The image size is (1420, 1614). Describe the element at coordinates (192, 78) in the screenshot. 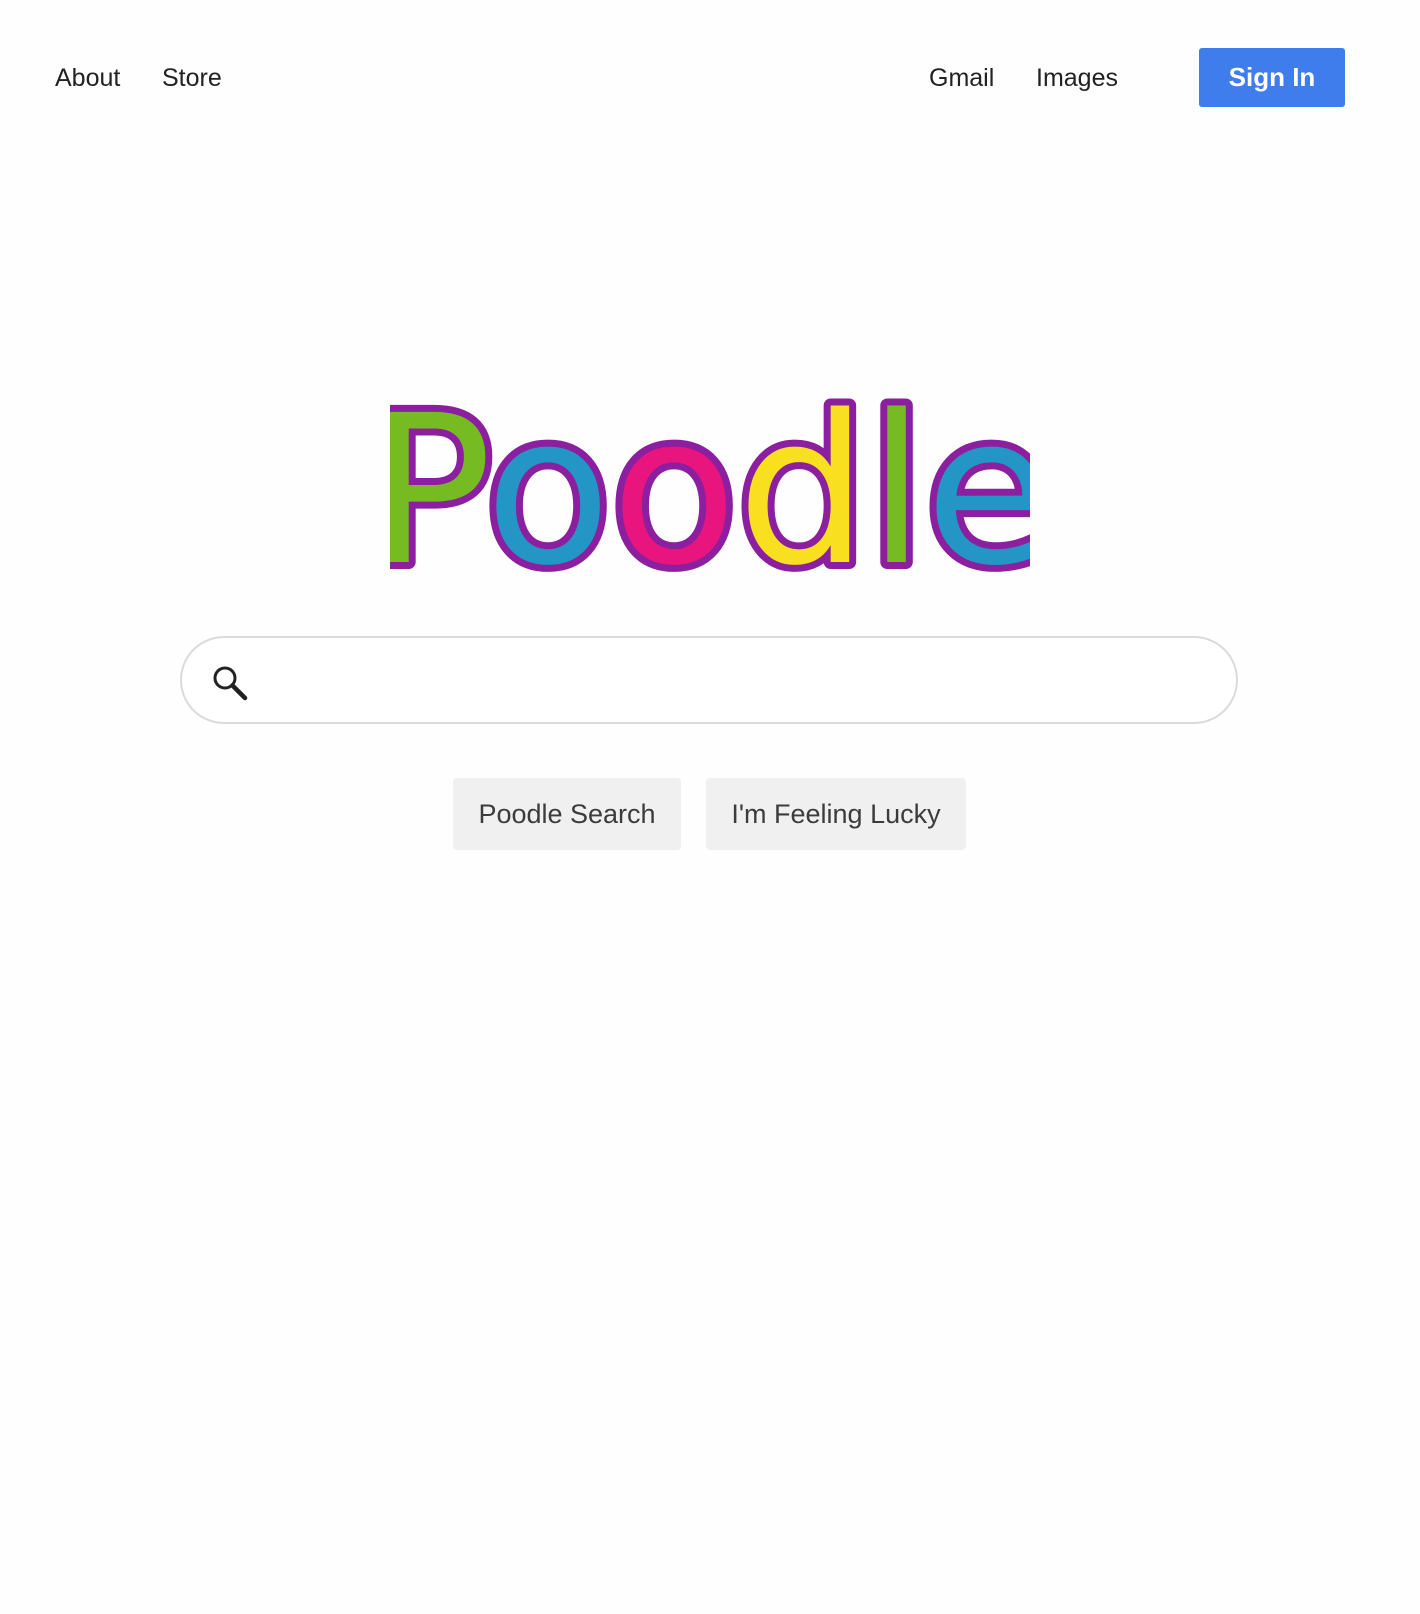

I see `nav-link-store: Store` at that location.